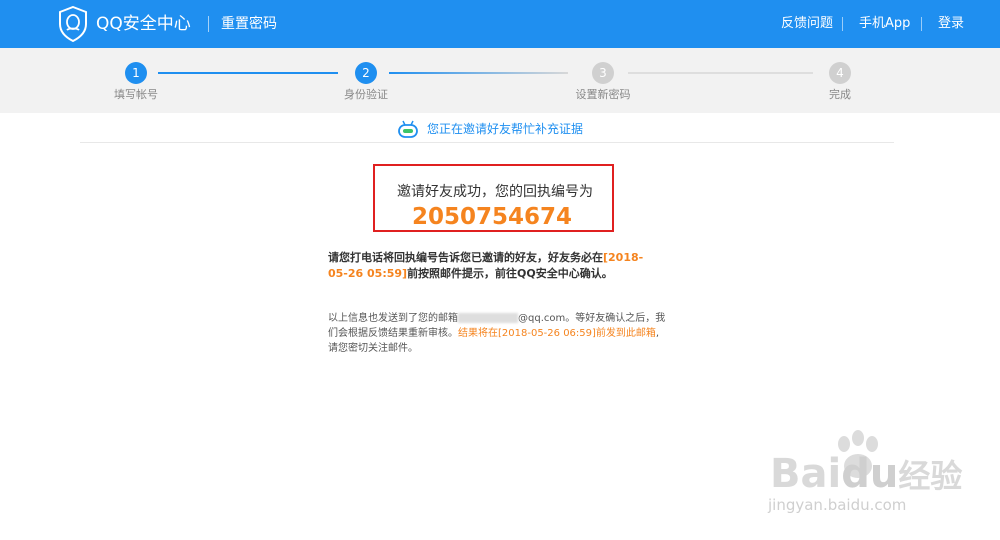 This screenshot has height=540, width=1000. What do you see at coordinates (807, 24) in the screenshot?
I see `feedback-link: 反馈问题` at bounding box center [807, 24].